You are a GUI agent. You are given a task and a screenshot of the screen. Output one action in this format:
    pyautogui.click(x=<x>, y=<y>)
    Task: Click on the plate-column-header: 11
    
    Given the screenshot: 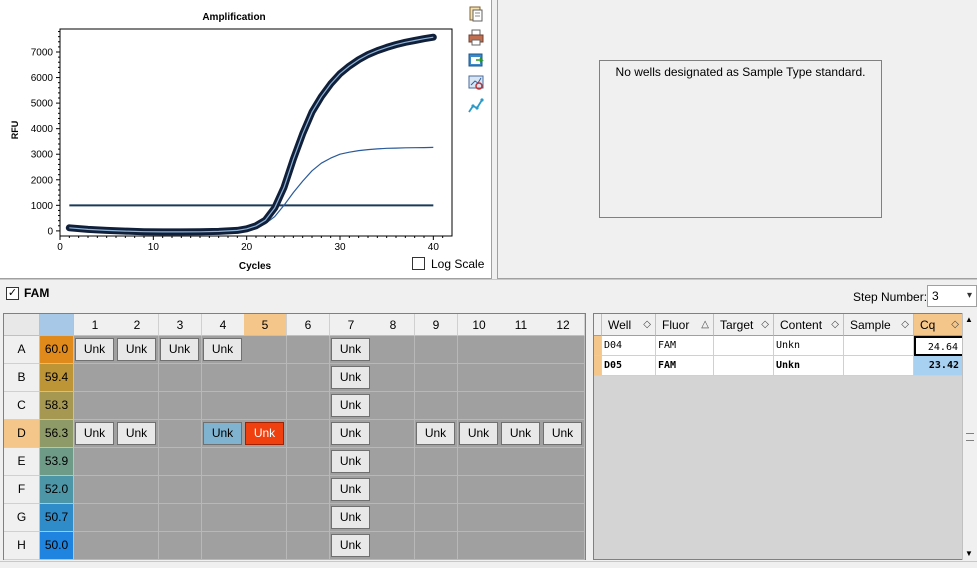 What is the action you would take?
    pyautogui.click(x=521, y=325)
    